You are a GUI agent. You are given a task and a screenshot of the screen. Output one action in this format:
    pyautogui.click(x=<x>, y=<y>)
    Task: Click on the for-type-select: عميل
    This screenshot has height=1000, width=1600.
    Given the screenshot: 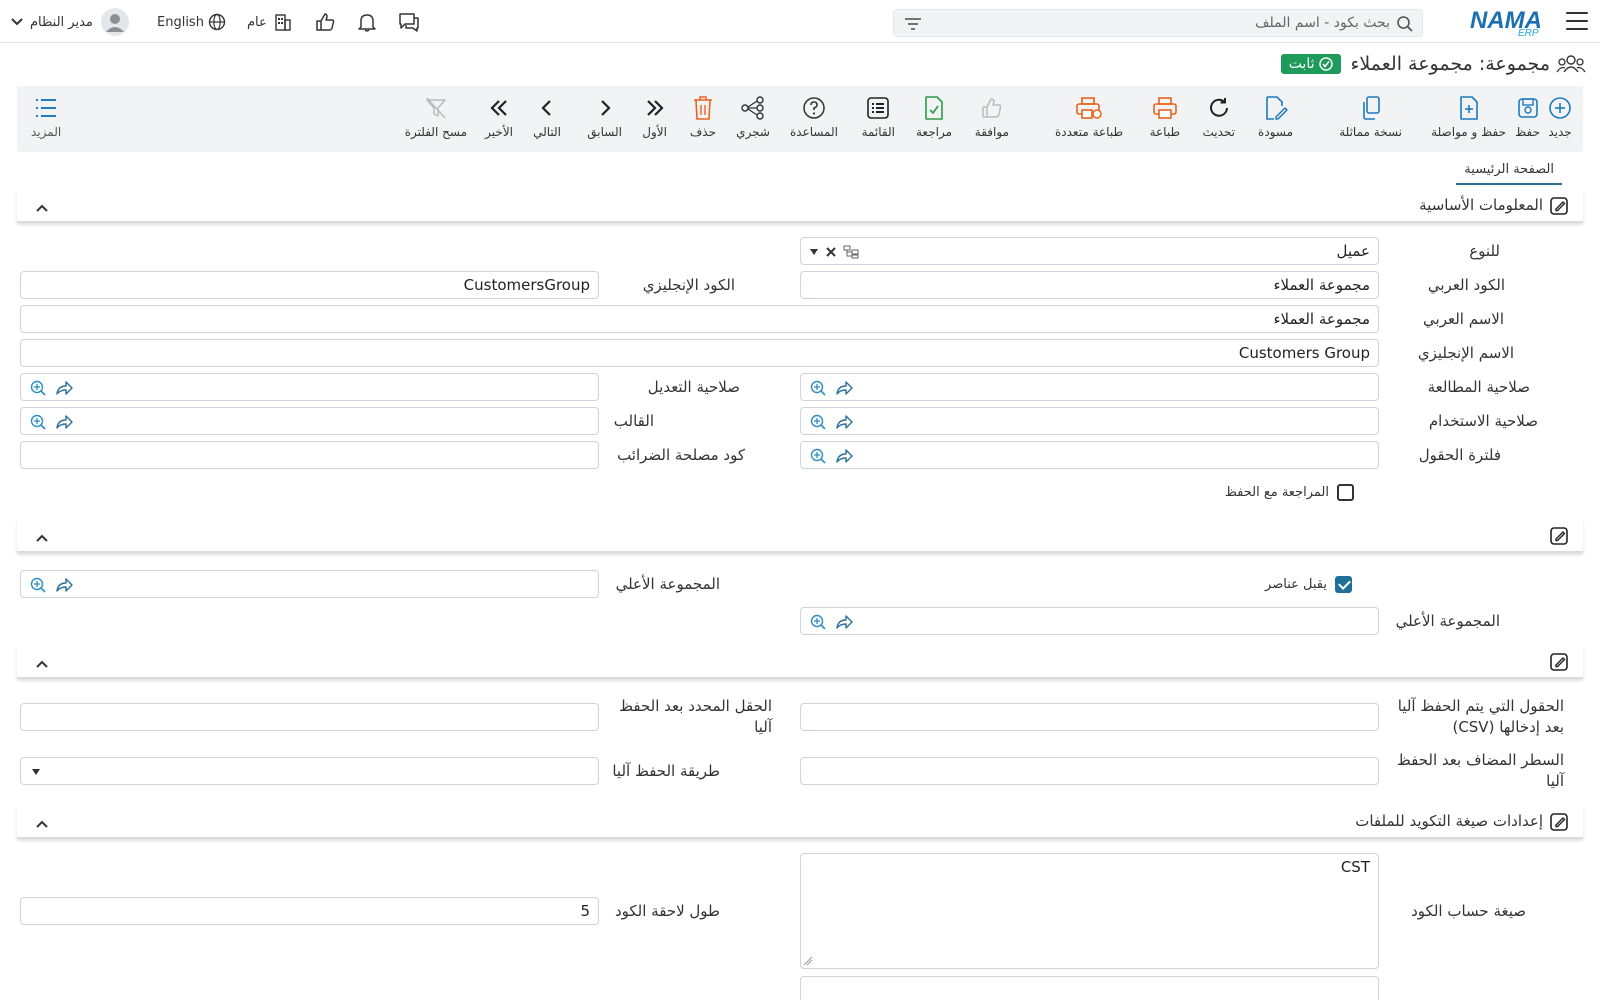 What is the action you would take?
    pyautogui.click(x=1089, y=251)
    